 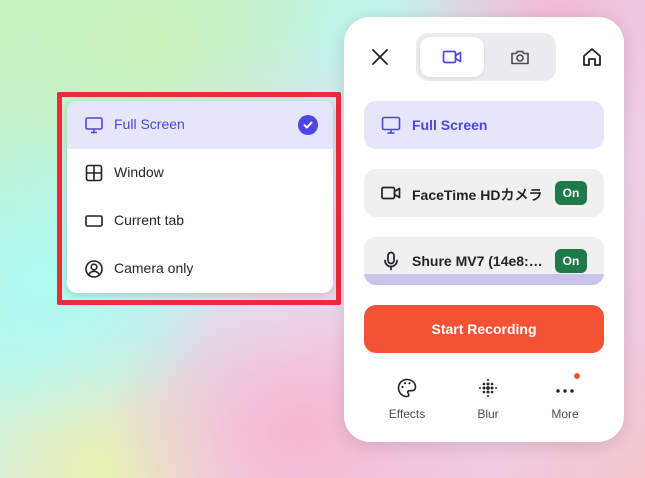 What do you see at coordinates (94, 173) in the screenshot?
I see `window-grid-icon` at bounding box center [94, 173].